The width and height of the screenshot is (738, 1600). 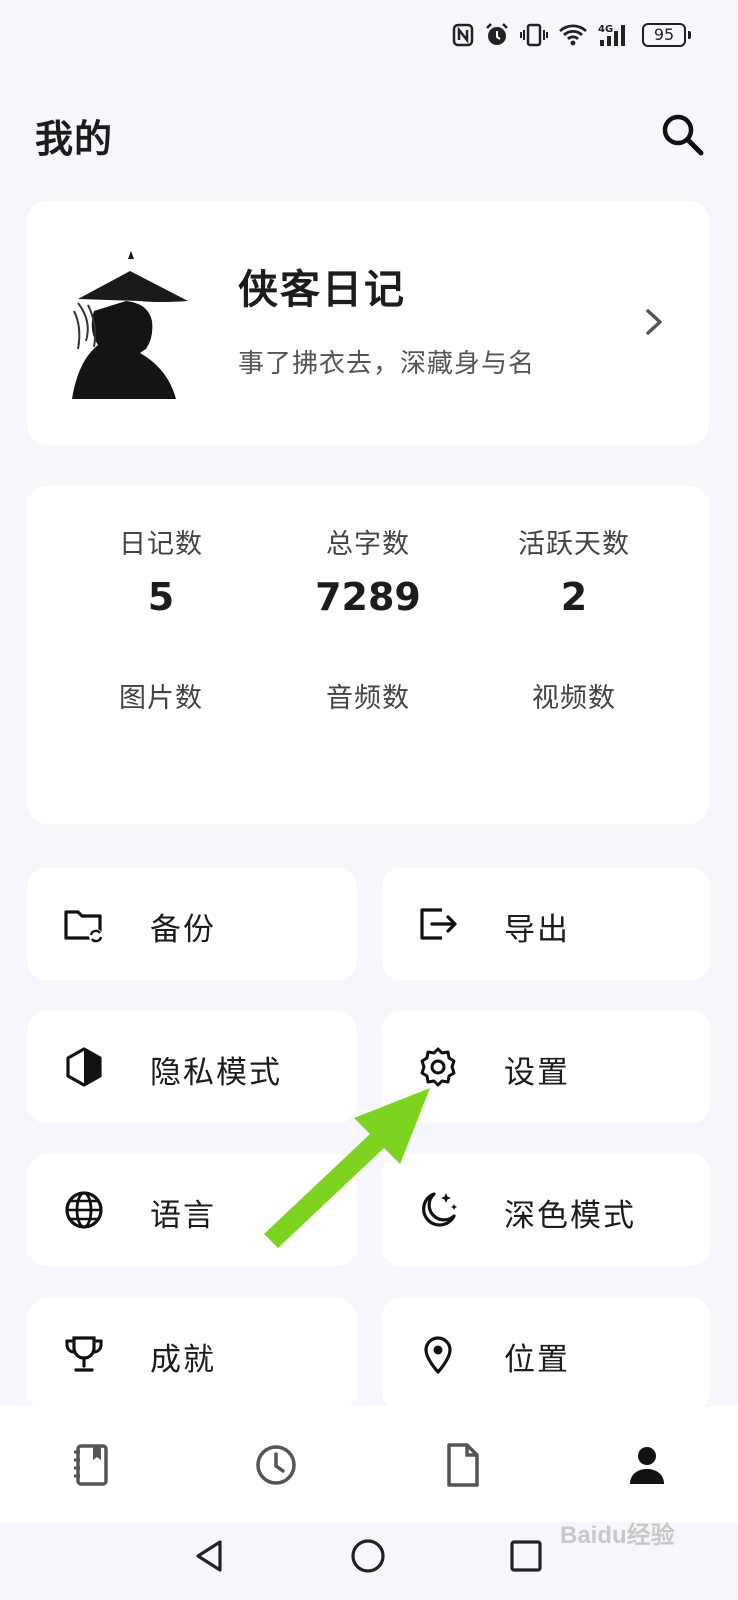 What do you see at coordinates (537, 930) in the screenshot?
I see `tile-label: 导出` at bounding box center [537, 930].